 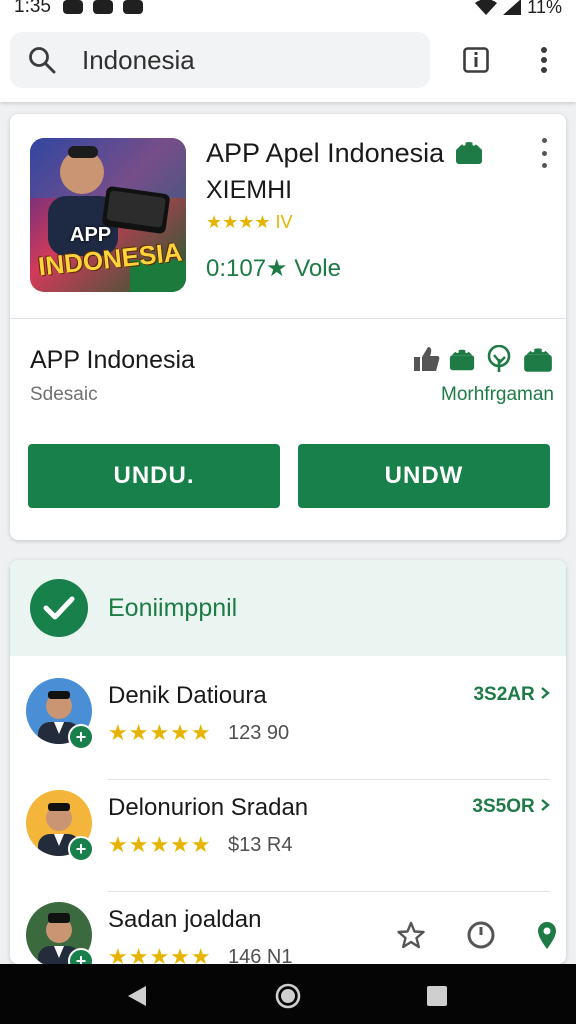 I want to click on item-name: Delonurion Sradan, so click(x=208, y=807).